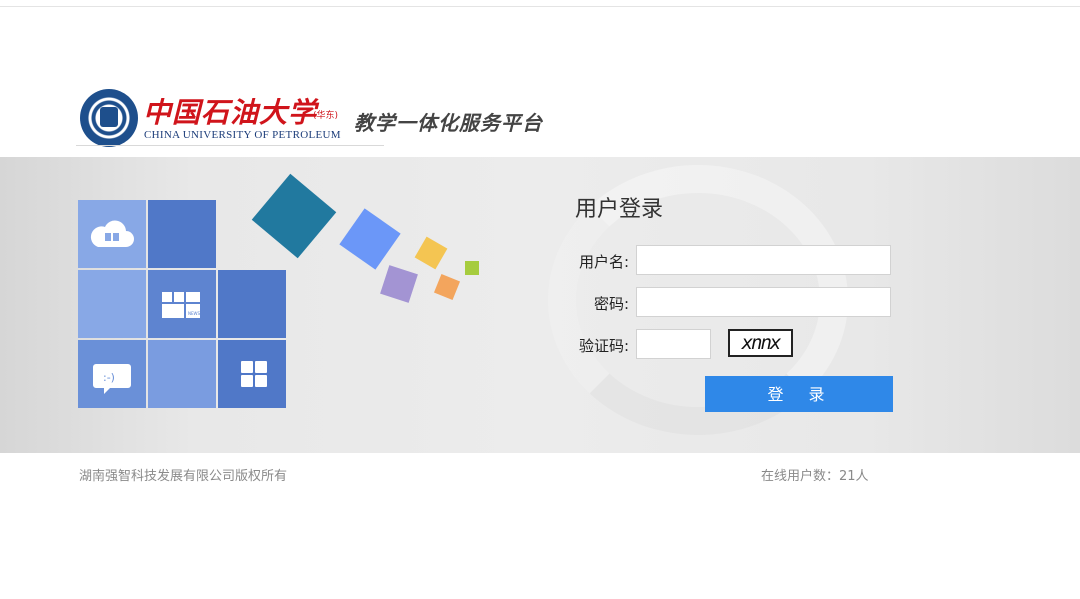  I want to click on university-name-en: CHINA UNIVERSITY OF PETROLEUM, so click(242, 135).